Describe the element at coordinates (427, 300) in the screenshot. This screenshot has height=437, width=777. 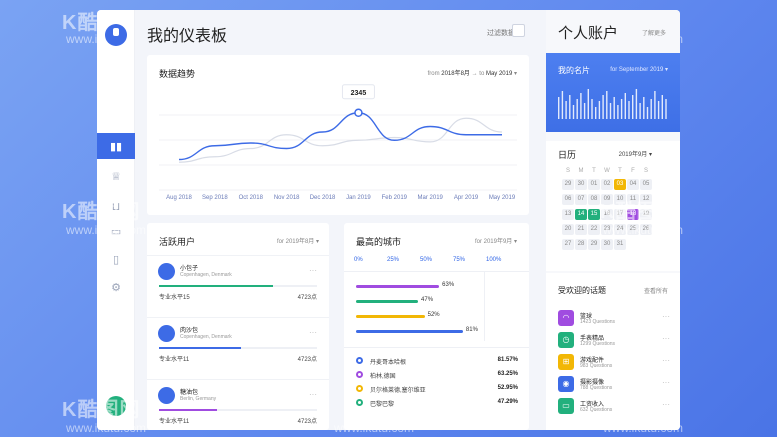
I see `city-bar-value: 47%` at that location.